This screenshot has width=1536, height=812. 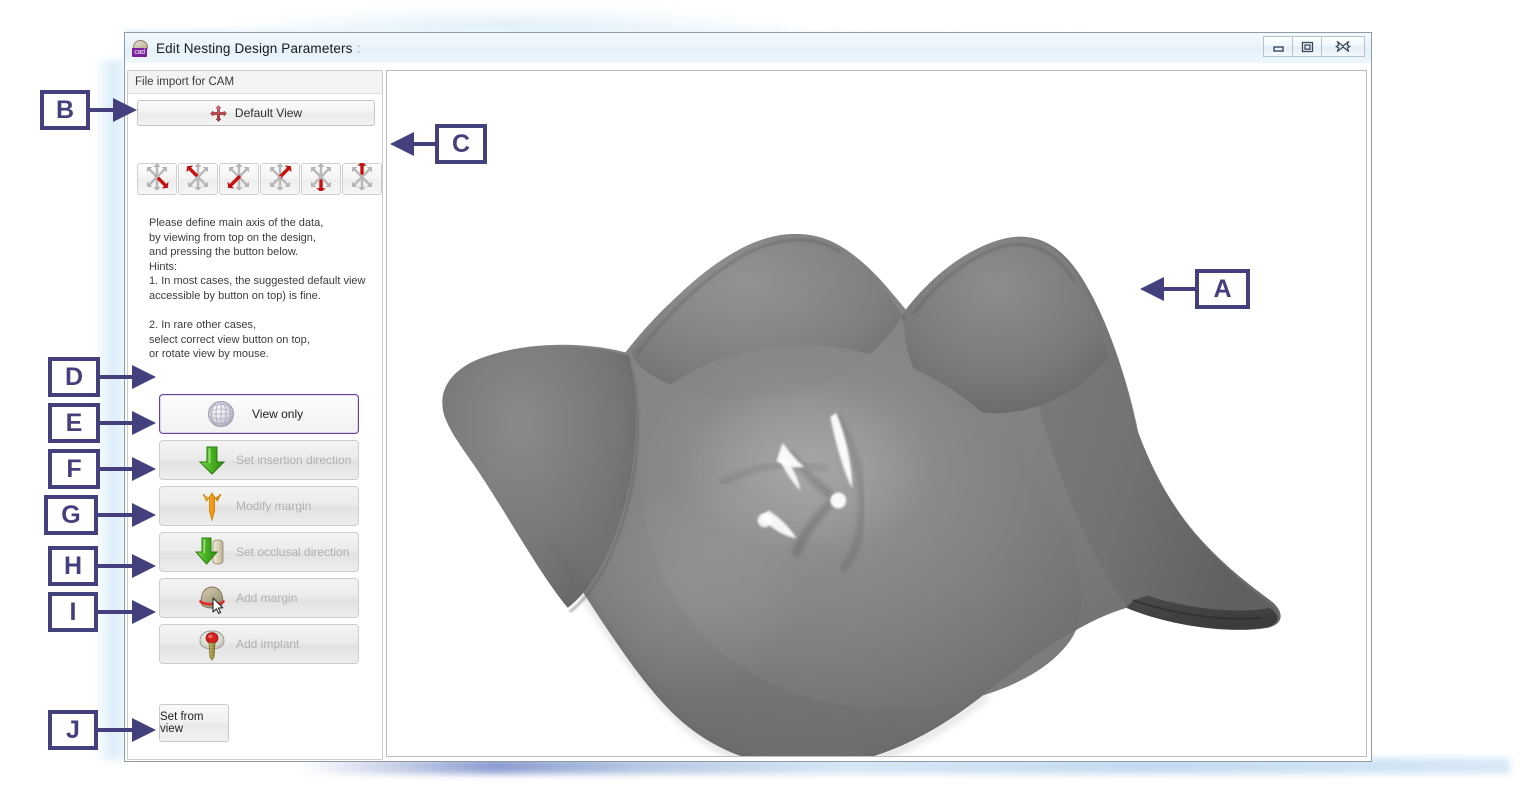 I want to click on minimize-button, so click(x=1277, y=46).